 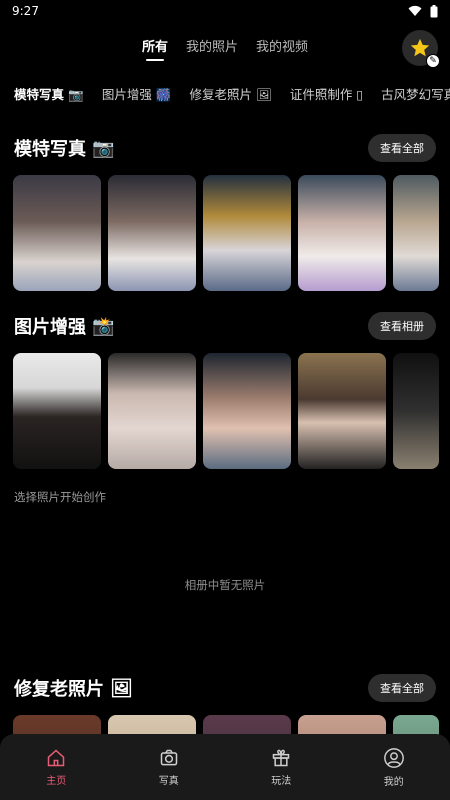 What do you see at coordinates (415, 93) in the screenshot?
I see `cat-tab-ancient: 古风梦幻写真` at bounding box center [415, 93].